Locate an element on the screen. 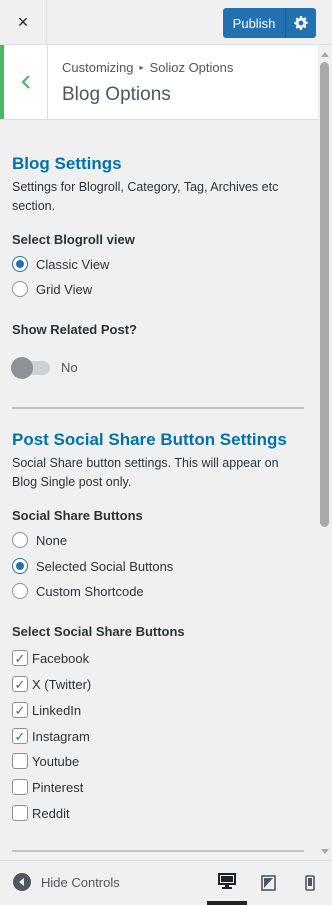 The width and height of the screenshot is (332, 905). preview-desktop-button is located at coordinates (227, 883).